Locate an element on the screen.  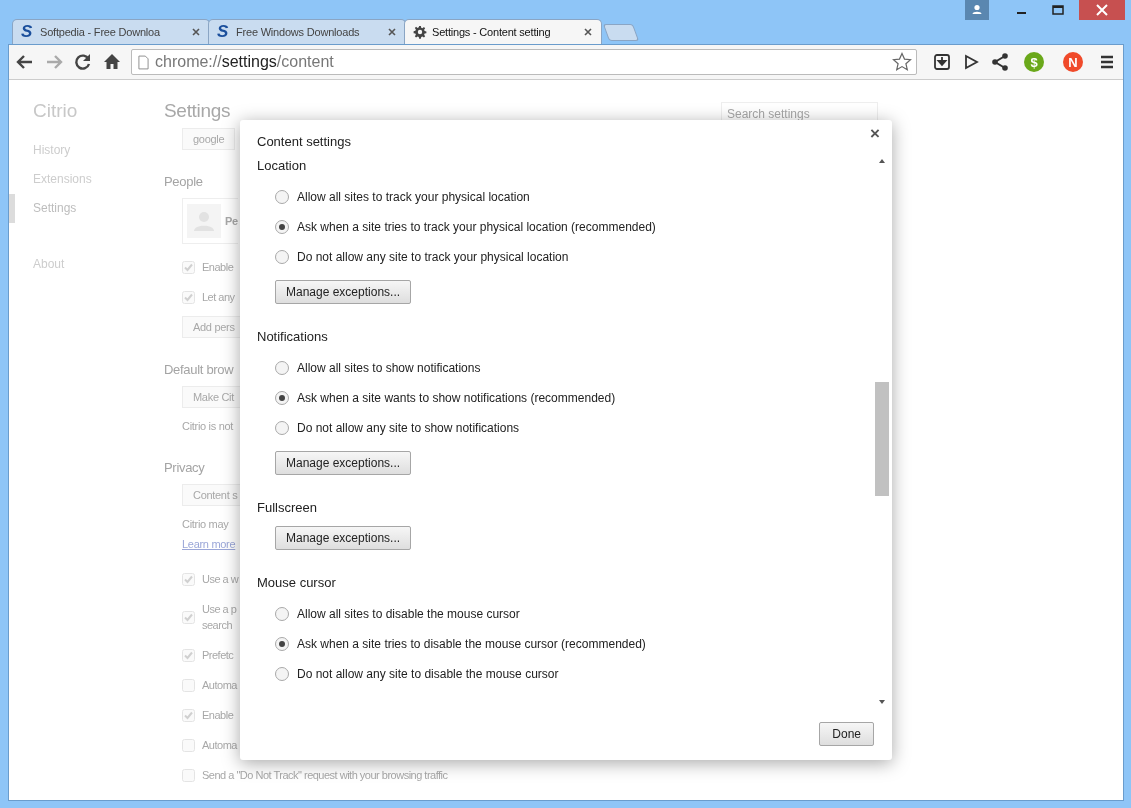
browser-tab: Settings - Content setting is located at coordinates (503, 31).